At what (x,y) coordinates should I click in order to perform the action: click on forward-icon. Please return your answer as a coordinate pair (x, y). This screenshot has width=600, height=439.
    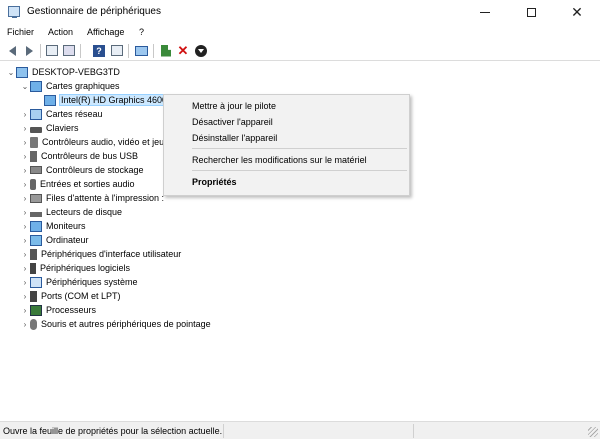
    Looking at the image, I should click on (29, 50).